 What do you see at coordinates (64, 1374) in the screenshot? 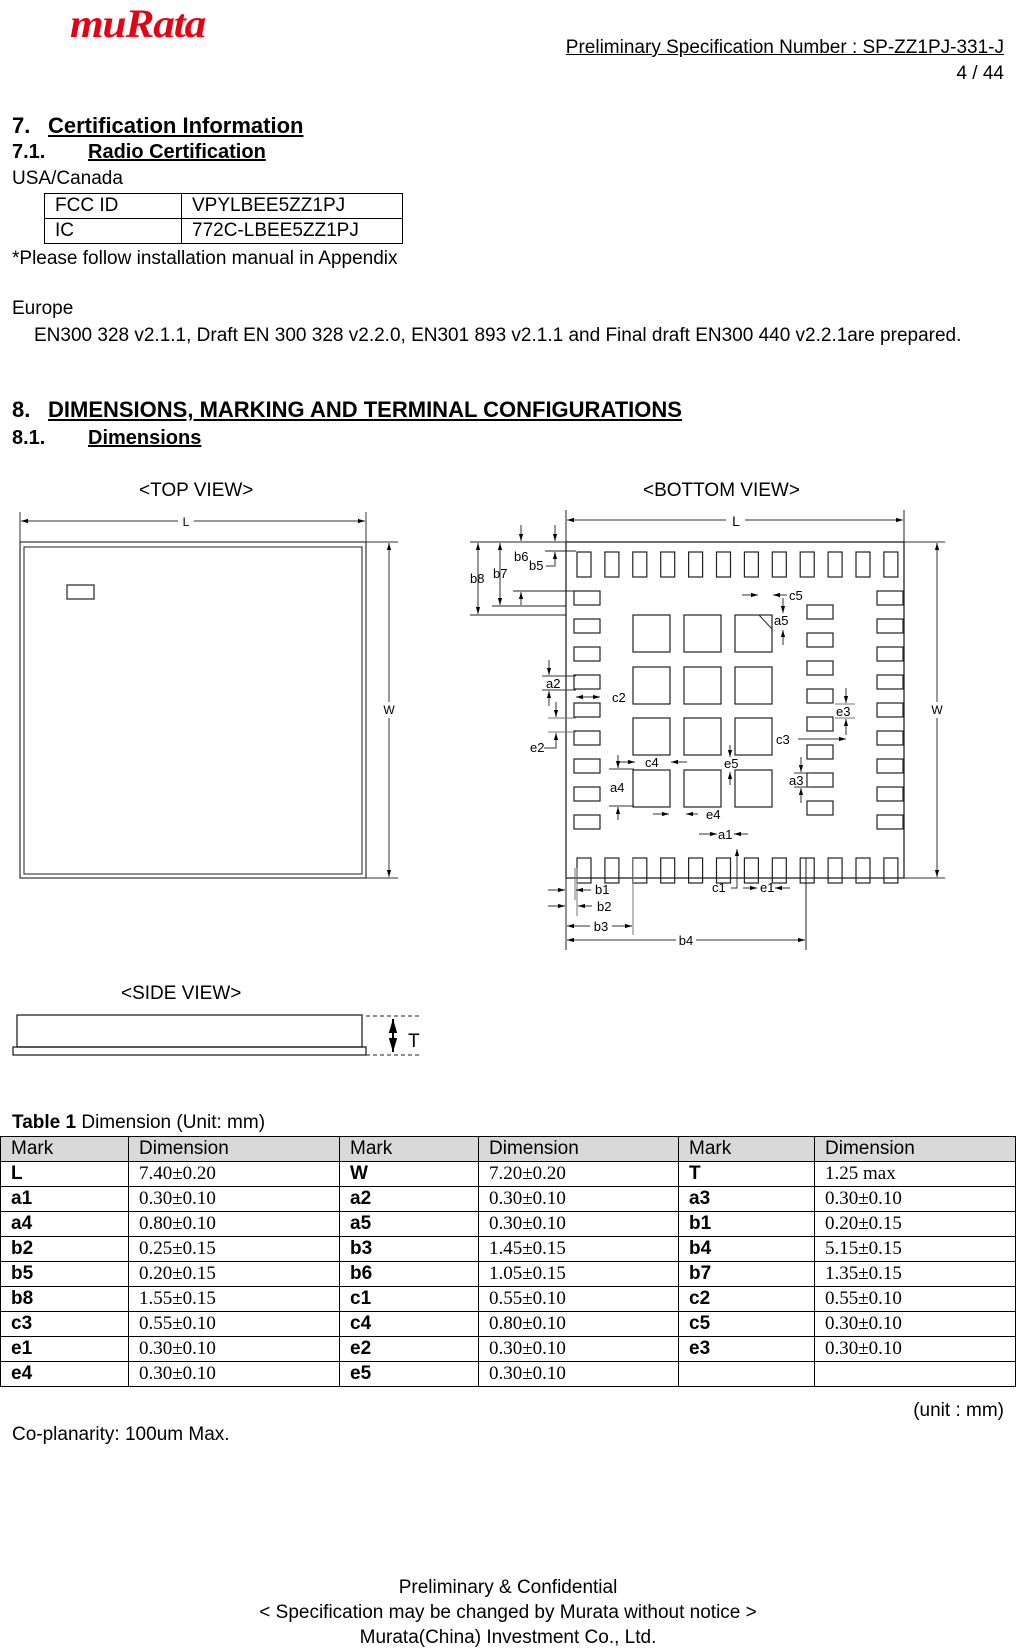
I see `mark-cell: e4` at bounding box center [64, 1374].